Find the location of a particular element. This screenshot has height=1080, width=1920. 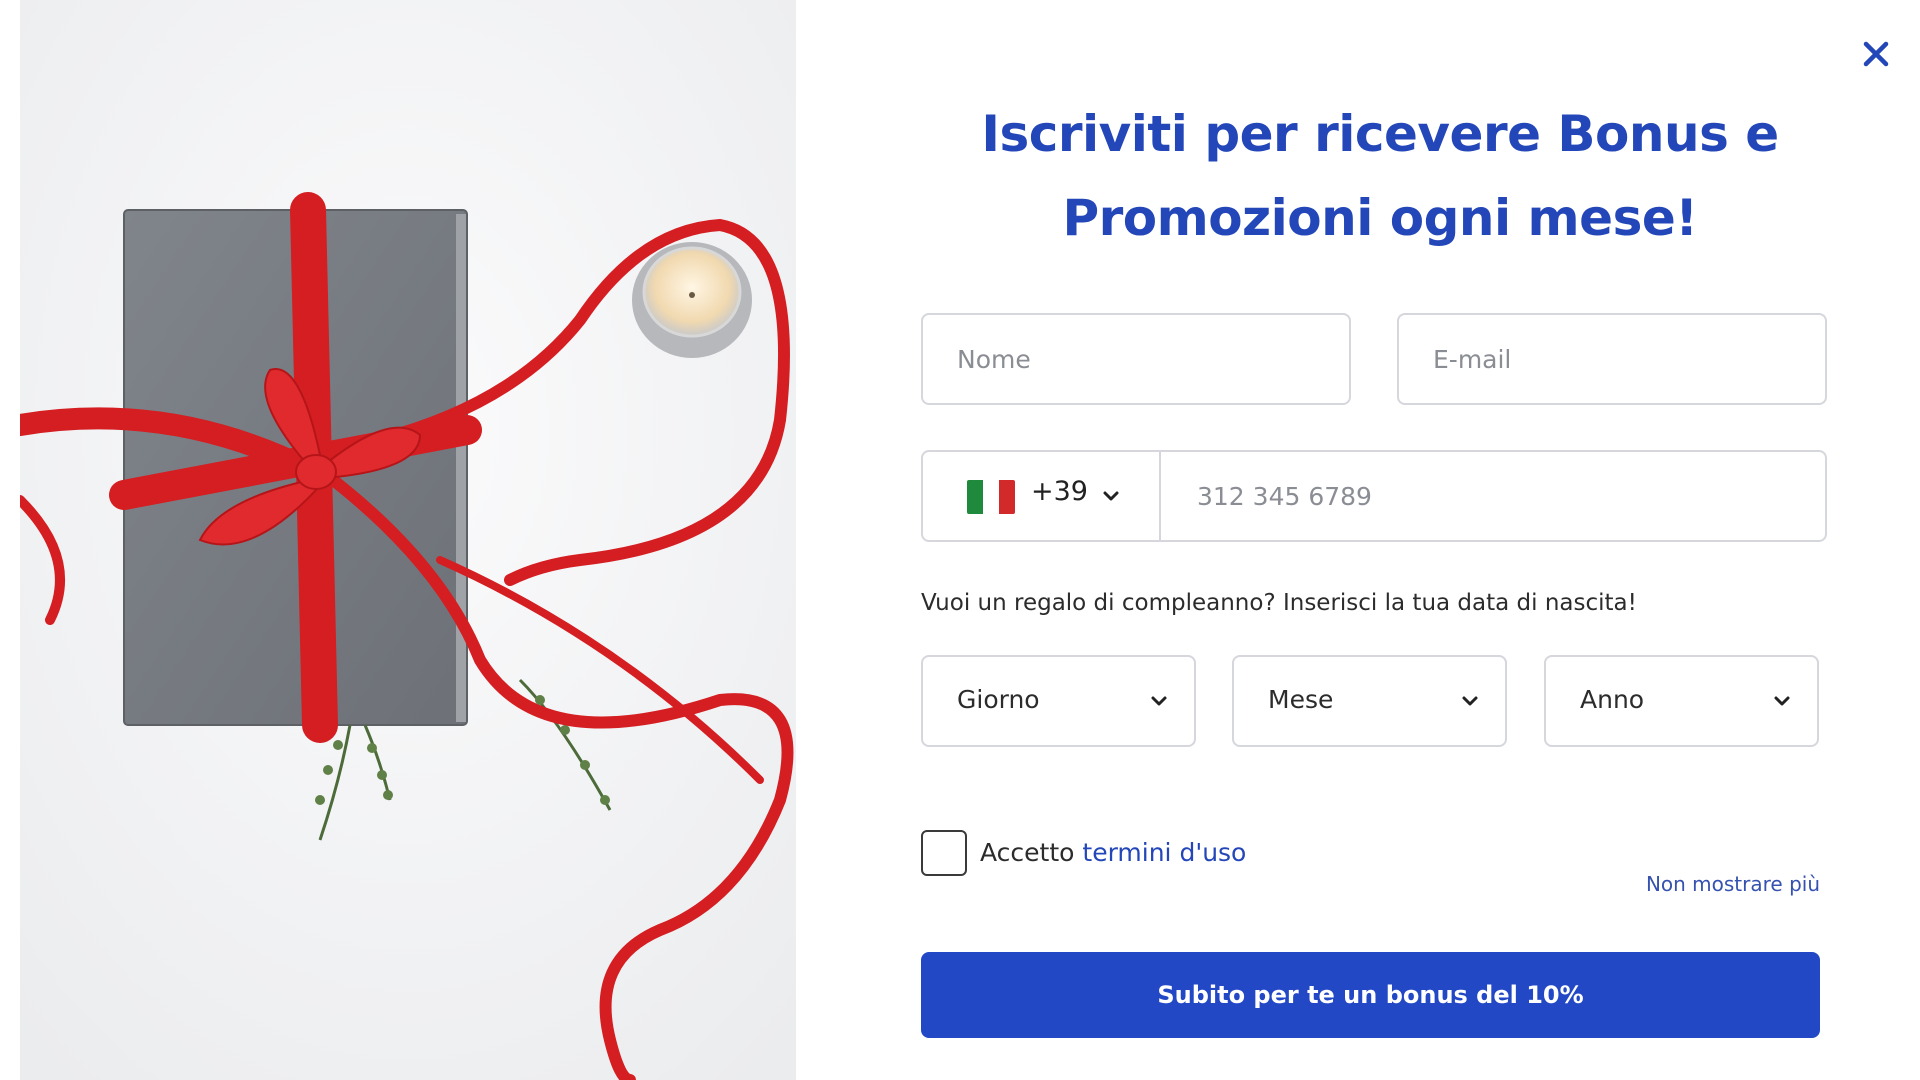

month-select: Mese is located at coordinates (1369, 701).